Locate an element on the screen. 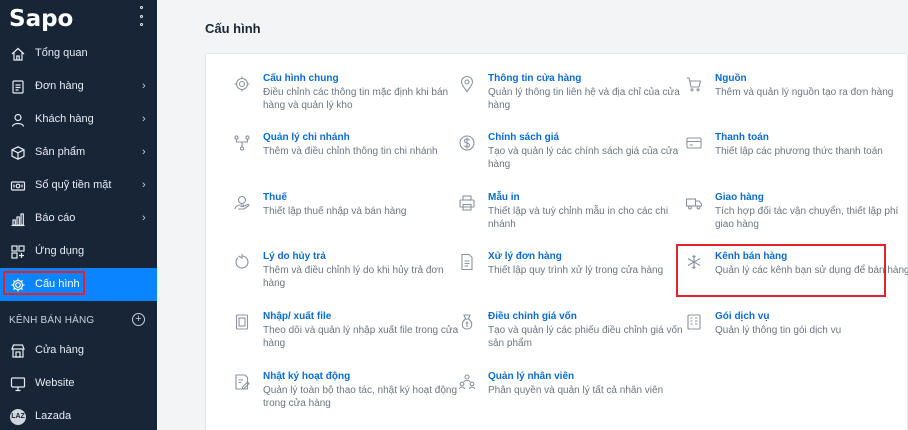  sidebar-item-website: Website is located at coordinates (78, 383).